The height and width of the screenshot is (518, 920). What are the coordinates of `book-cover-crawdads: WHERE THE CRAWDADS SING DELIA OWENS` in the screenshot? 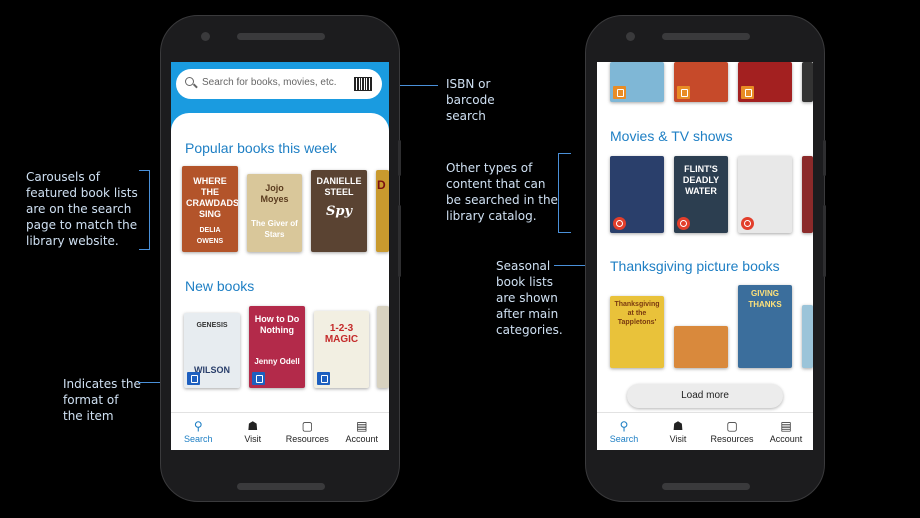 It's located at (210, 209).